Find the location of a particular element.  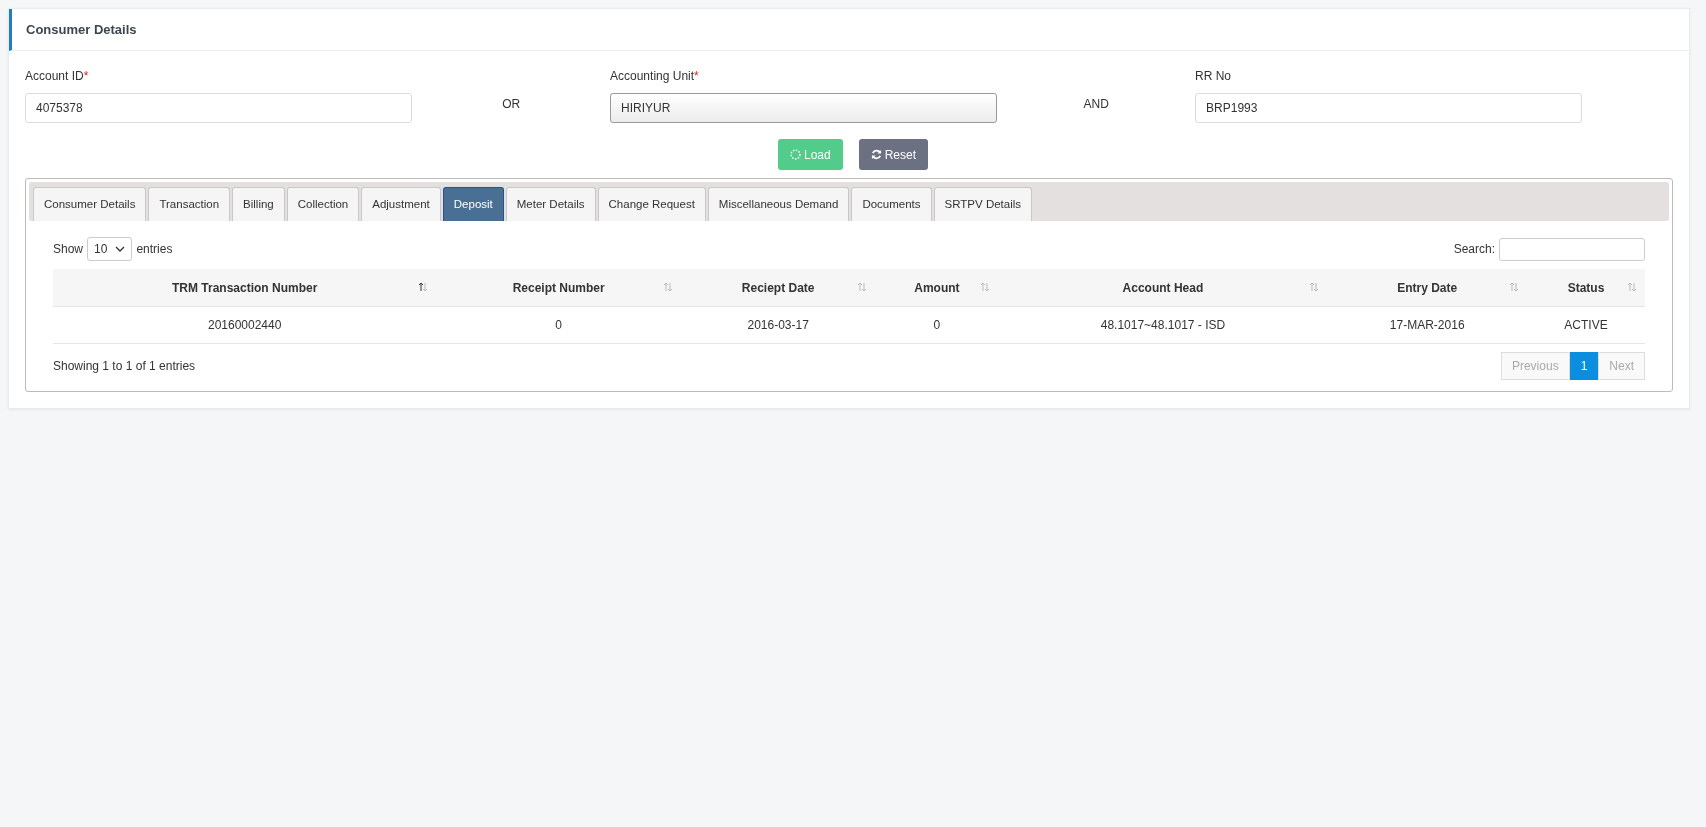

table-cell: 20160002440 is located at coordinates (245, 325).